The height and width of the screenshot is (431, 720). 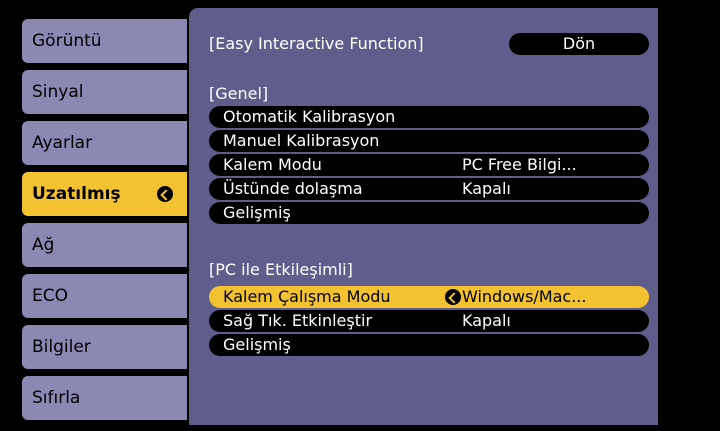 What do you see at coordinates (429, 189) in the screenshot?
I see `menu-item-ustunde-dolasma: Üstünde dolaşma Kapalı` at bounding box center [429, 189].